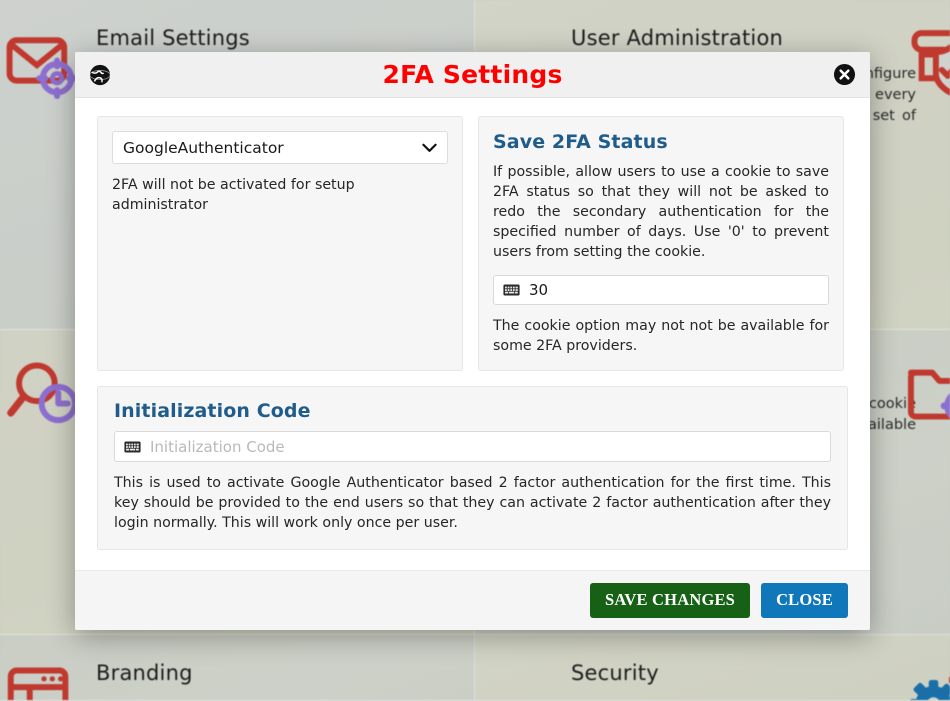  Describe the element at coordinates (472, 600) in the screenshot. I see `dialog-footer: SAVE CHANGES CLOSE` at that location.